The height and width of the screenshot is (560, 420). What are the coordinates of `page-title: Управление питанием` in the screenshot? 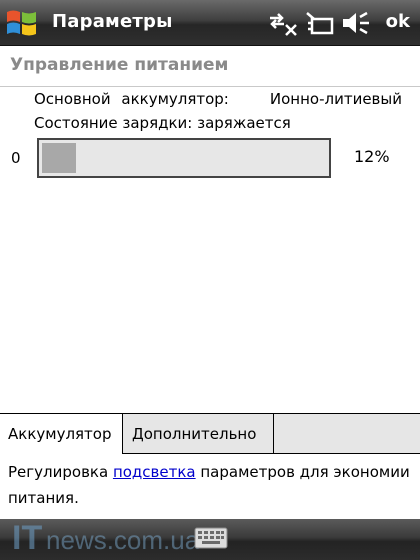 It's located at (119, 65).